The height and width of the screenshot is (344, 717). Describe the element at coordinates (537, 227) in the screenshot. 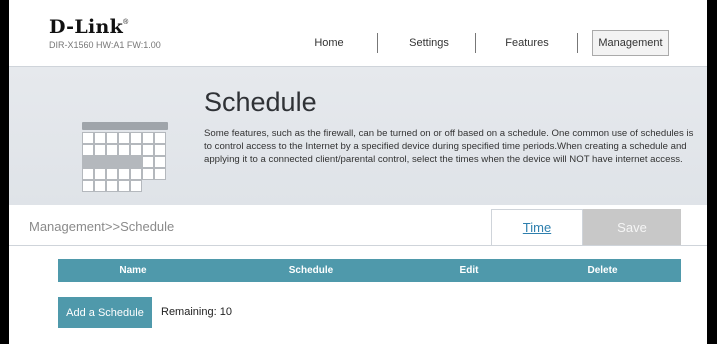

I see `time-button: Time` at that location.